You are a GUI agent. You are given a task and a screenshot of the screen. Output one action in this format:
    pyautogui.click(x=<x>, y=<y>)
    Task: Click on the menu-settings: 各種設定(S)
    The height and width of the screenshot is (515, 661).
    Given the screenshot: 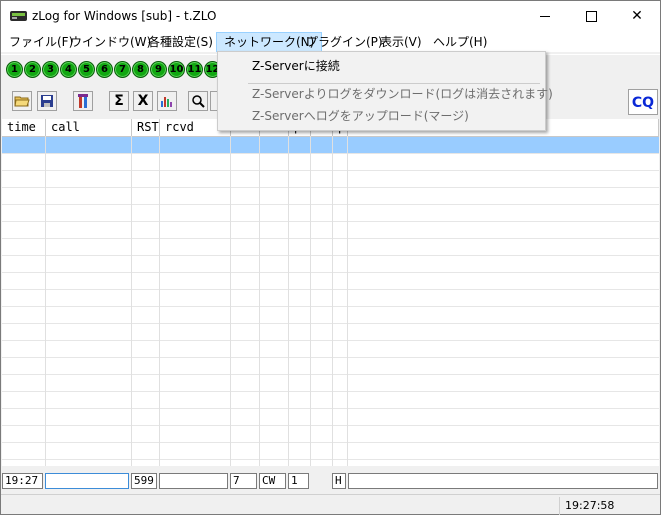 What is the action you would take?
    pyautogui.click(x=180, y=42)
    